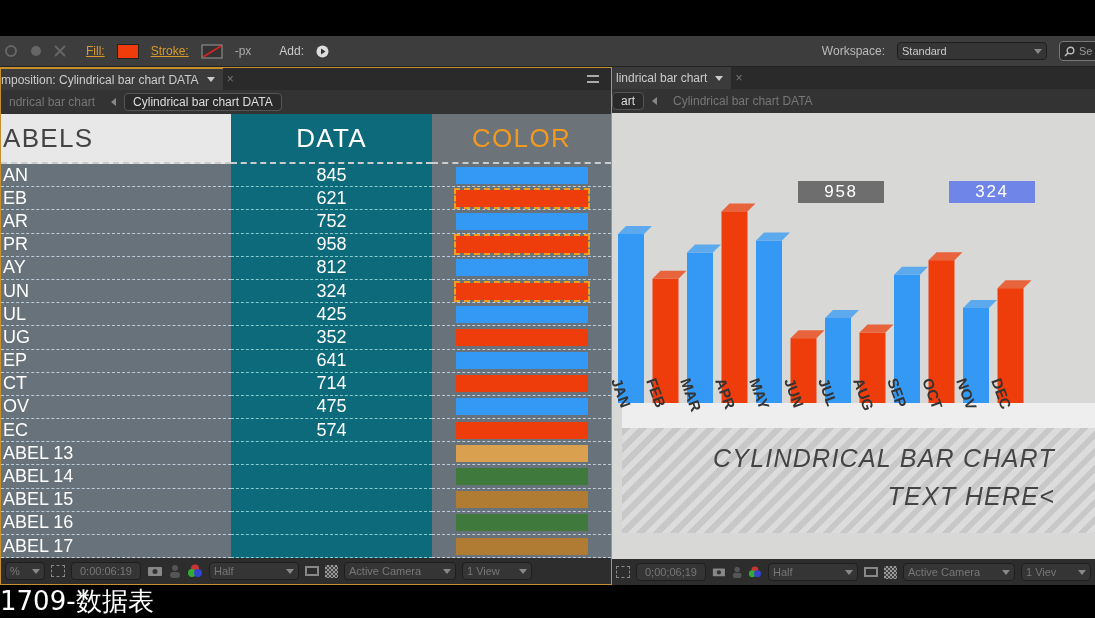 This screenshot has height=618, width=1095. I want to click on month-label: NOV, so click(967, 394).